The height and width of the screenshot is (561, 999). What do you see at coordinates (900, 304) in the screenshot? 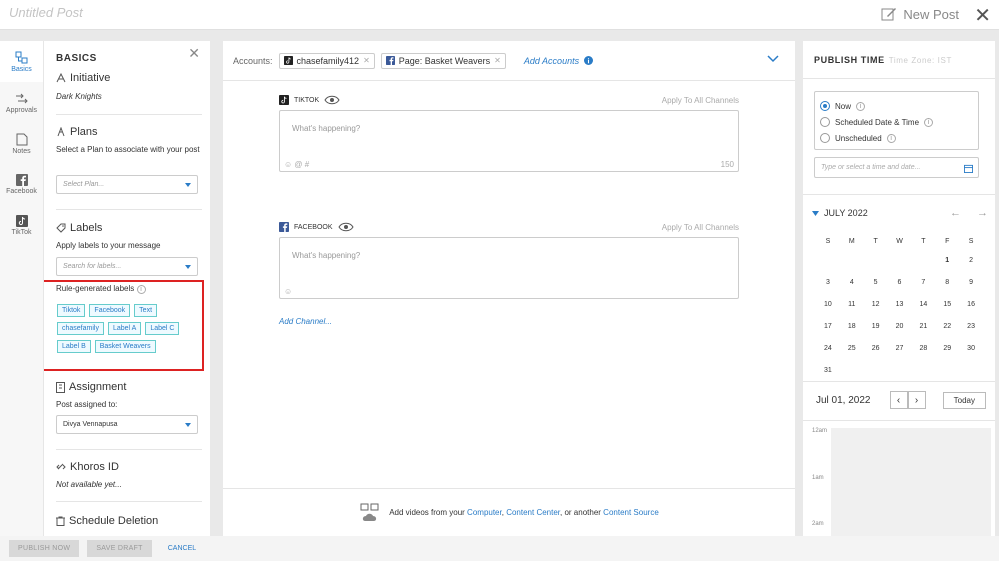
I see `calendar-day: 13` at bounding box center [900, 304].